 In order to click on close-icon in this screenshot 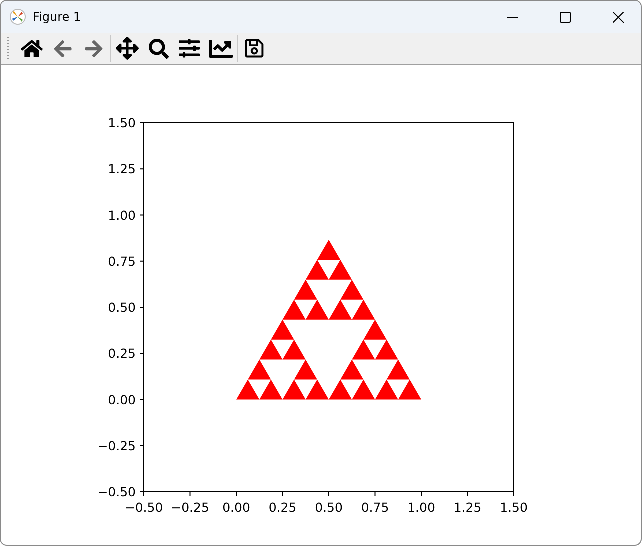, I will do `click(618, 17)`.